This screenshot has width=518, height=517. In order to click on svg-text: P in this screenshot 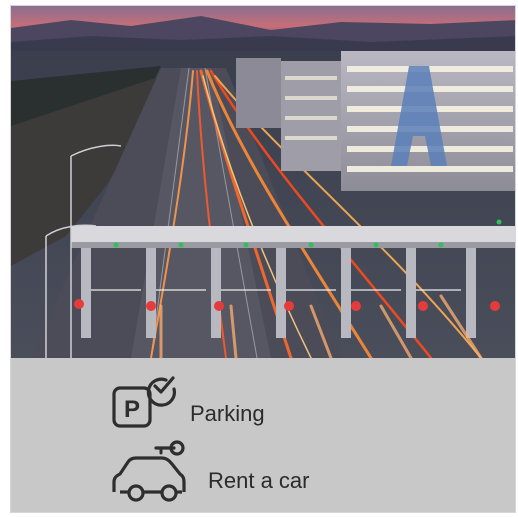, I will do `click(132, 409)`.